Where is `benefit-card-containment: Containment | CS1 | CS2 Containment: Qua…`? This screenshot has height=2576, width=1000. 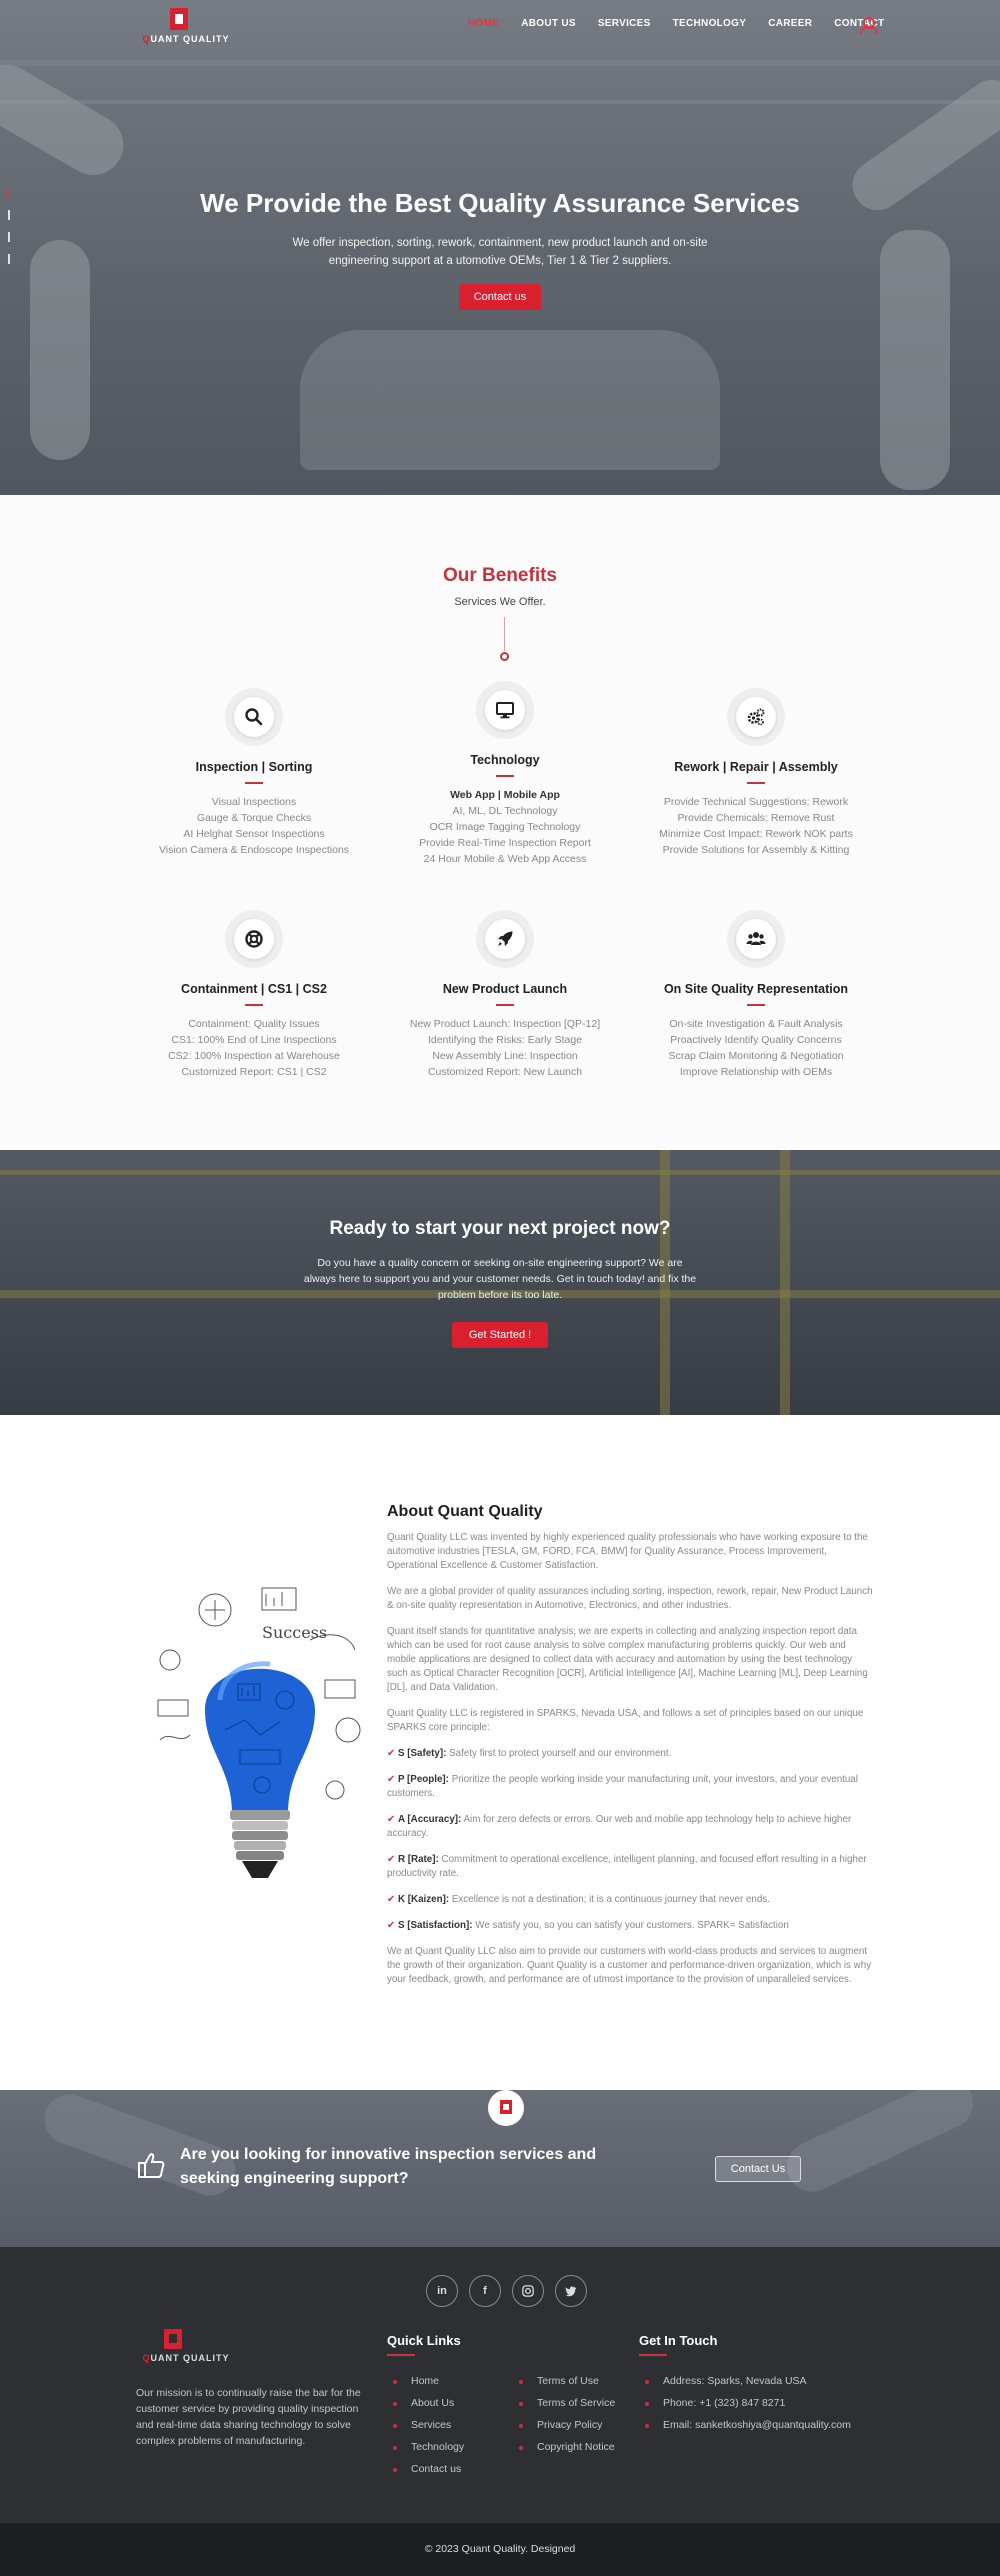
benefit-card-containment: Containment | CS1 | CS2 Containment: Qua… is located at coordinates (254, 995).